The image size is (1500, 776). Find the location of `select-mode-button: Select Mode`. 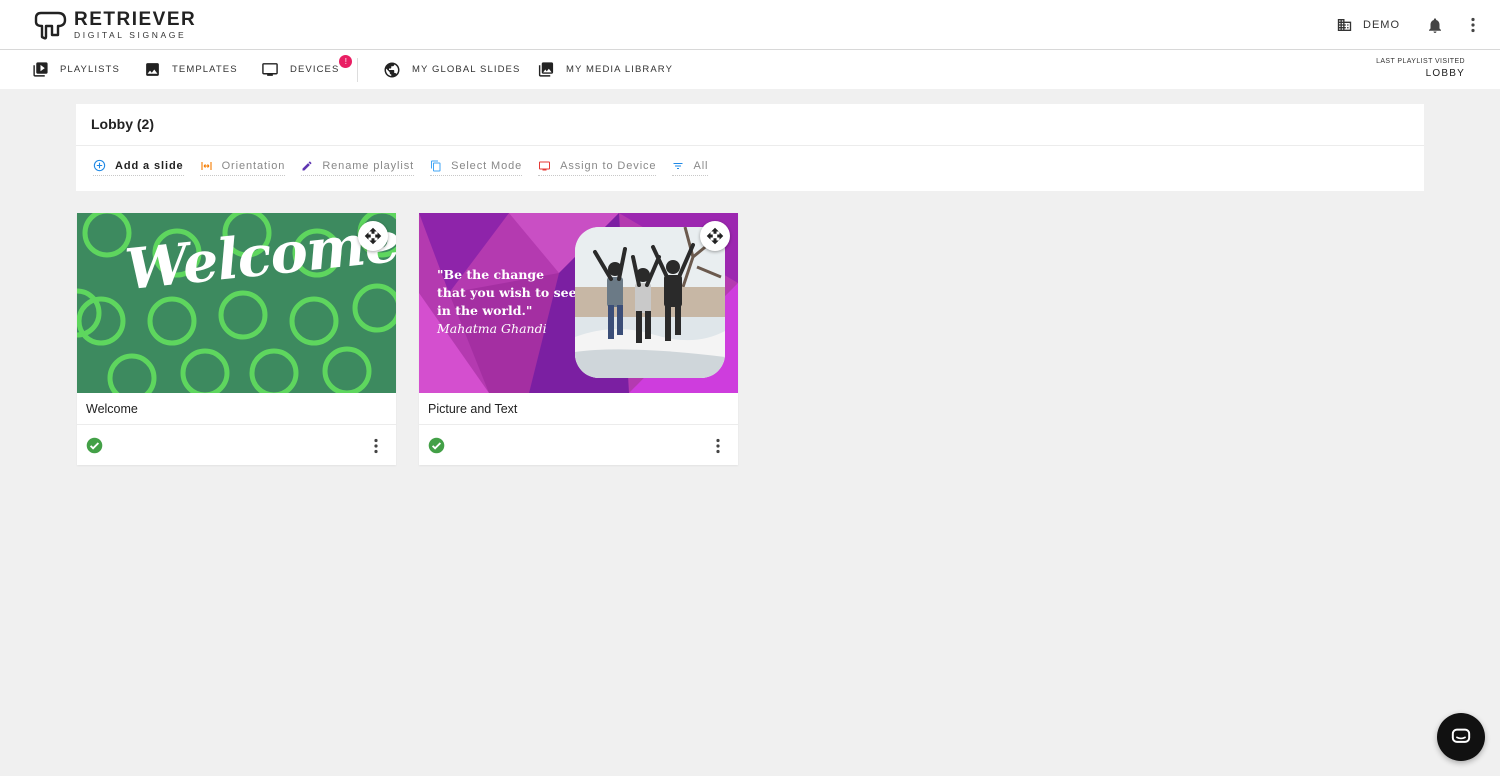

select-mode-button: Select Mode is located at coordinates (476, 167).